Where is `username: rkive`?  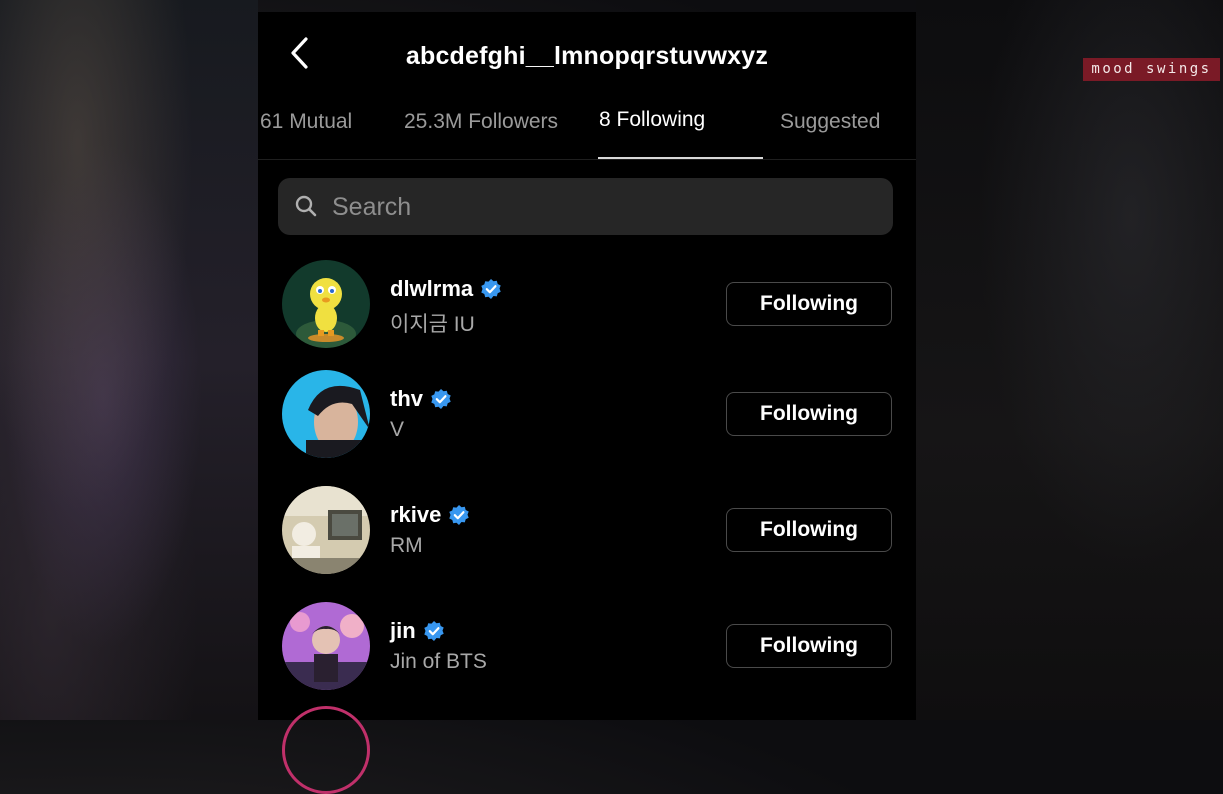
username: rkive is located at coordinates (430, 515).